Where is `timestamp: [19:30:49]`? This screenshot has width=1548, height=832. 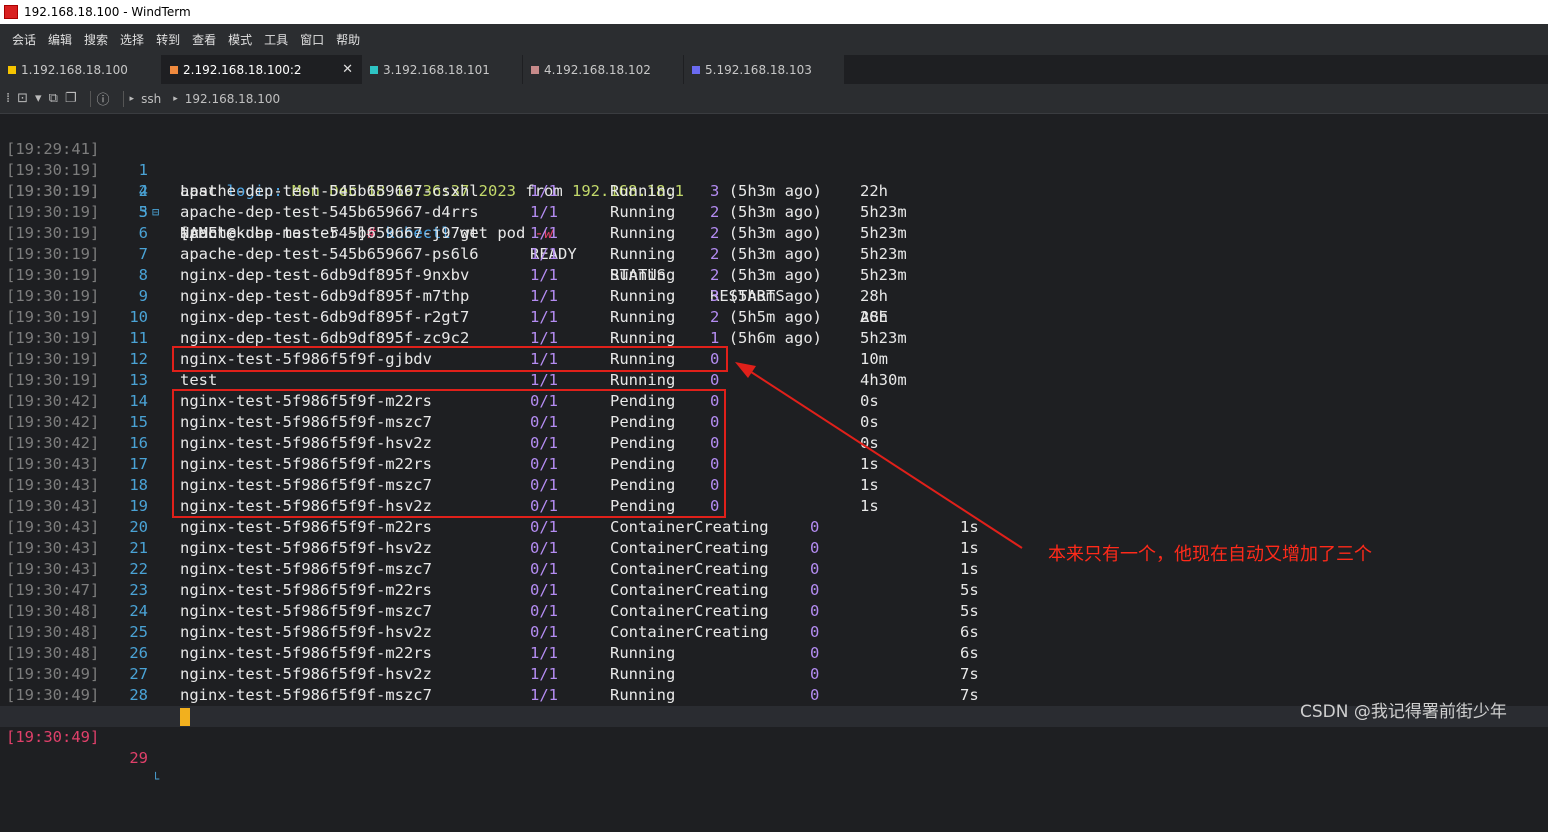
timestamp: [19:30:49] is located at coordinates (53, 737).